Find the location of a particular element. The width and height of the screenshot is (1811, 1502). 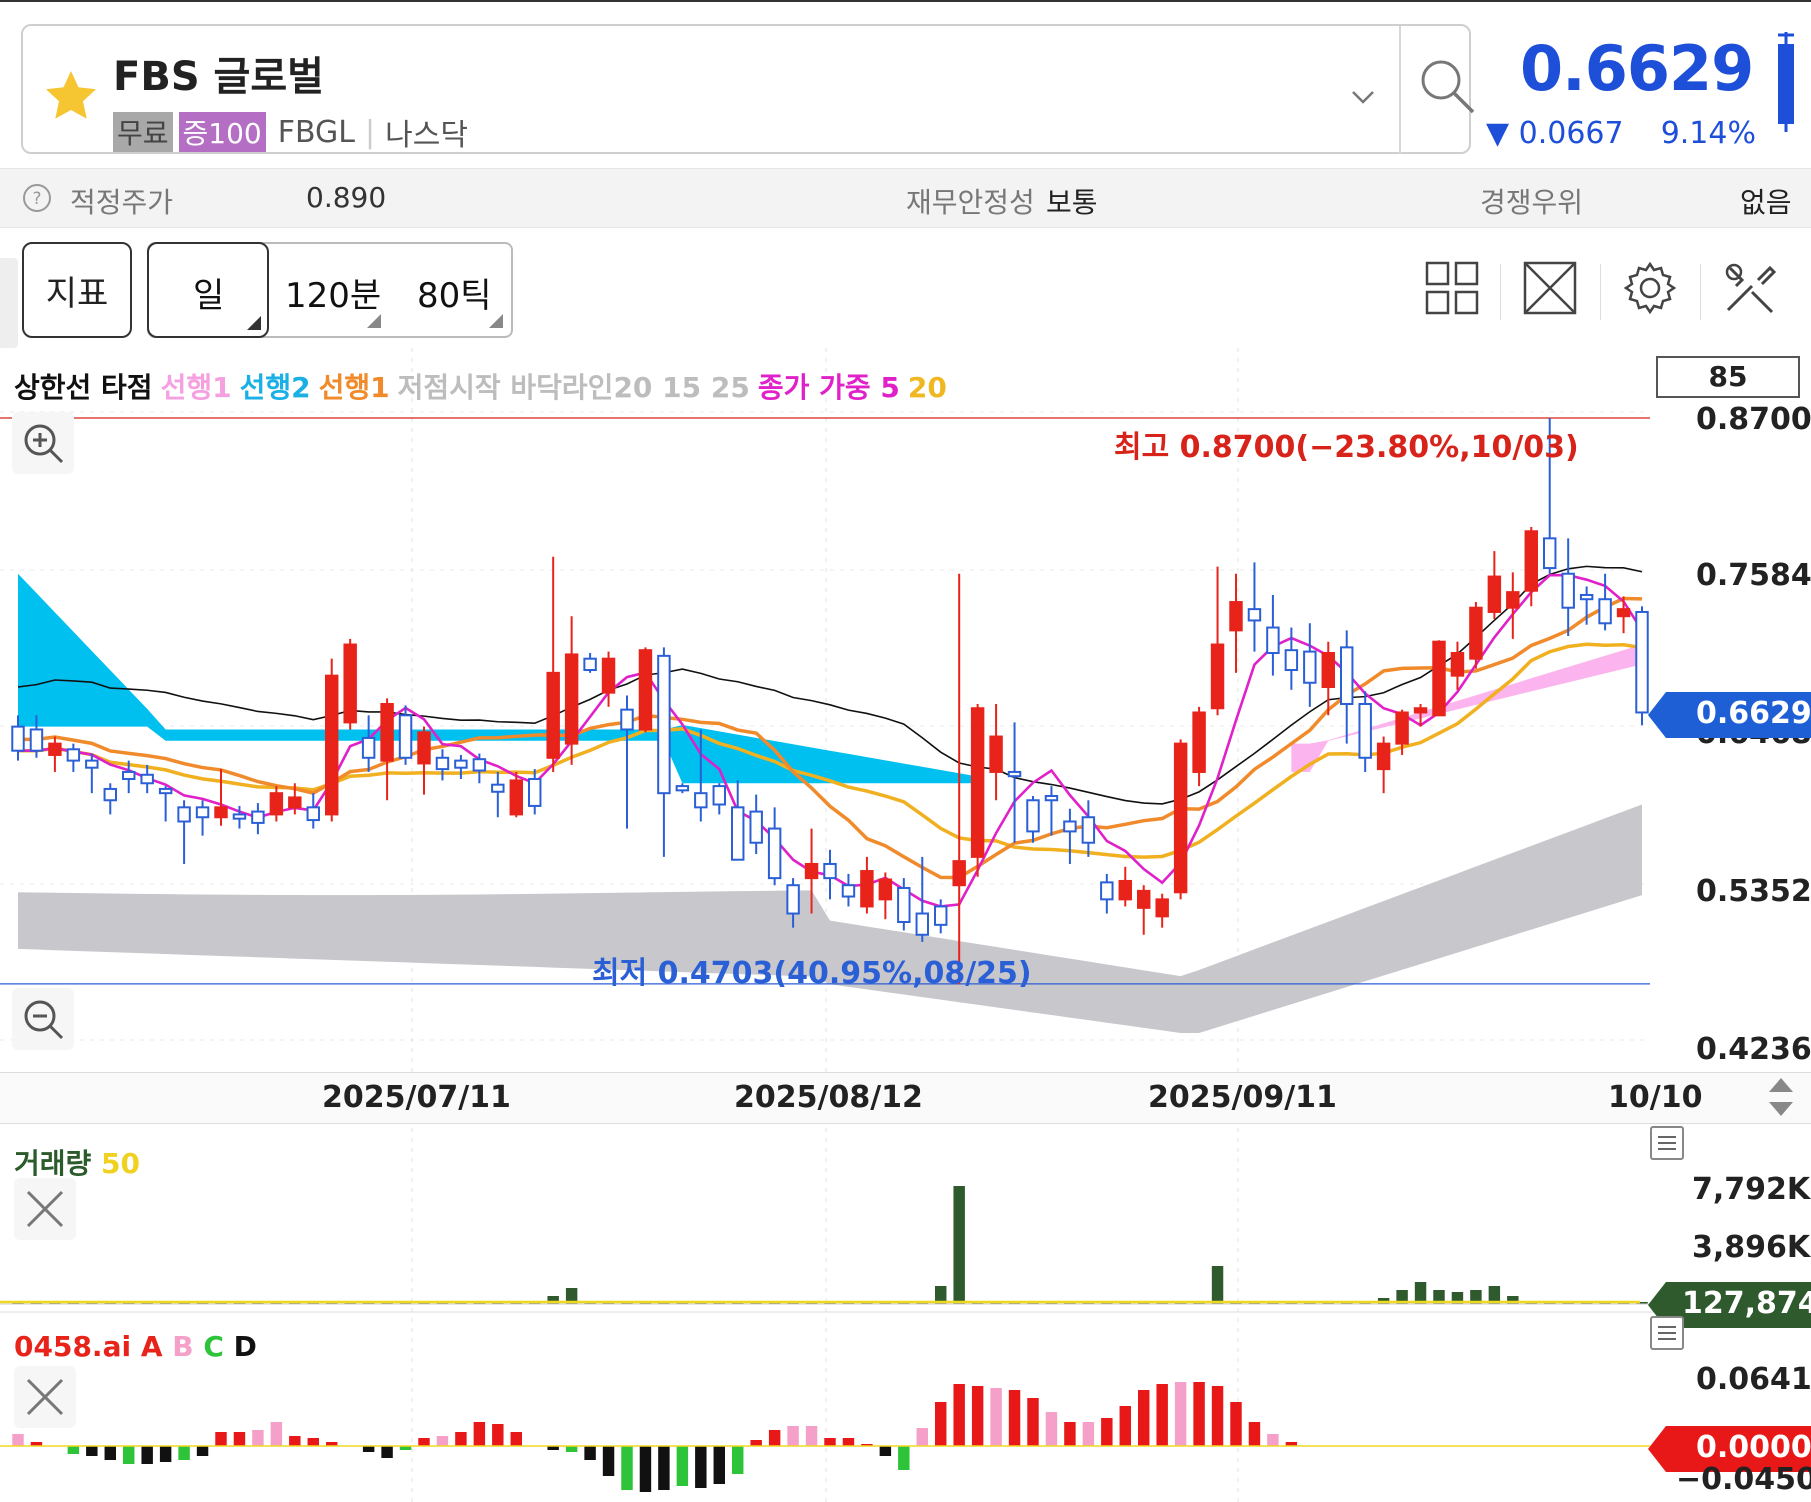

close-ai-button is located at coordinates (45, 1397).